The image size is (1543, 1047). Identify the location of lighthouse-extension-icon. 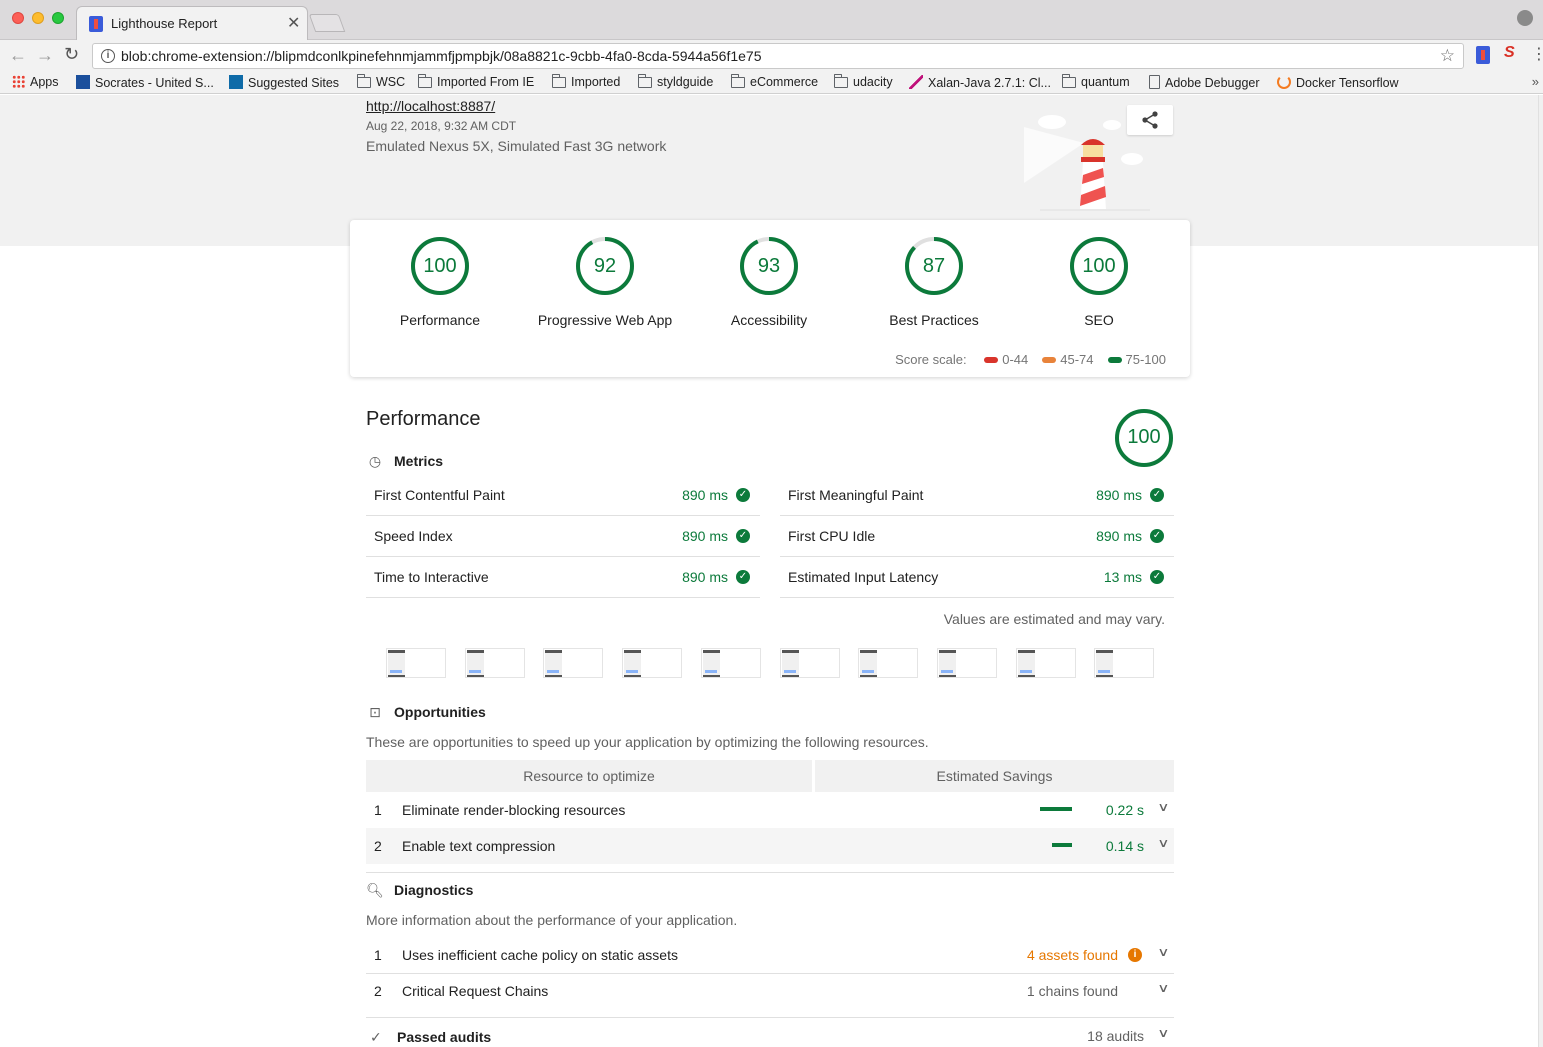
(1483, 55).